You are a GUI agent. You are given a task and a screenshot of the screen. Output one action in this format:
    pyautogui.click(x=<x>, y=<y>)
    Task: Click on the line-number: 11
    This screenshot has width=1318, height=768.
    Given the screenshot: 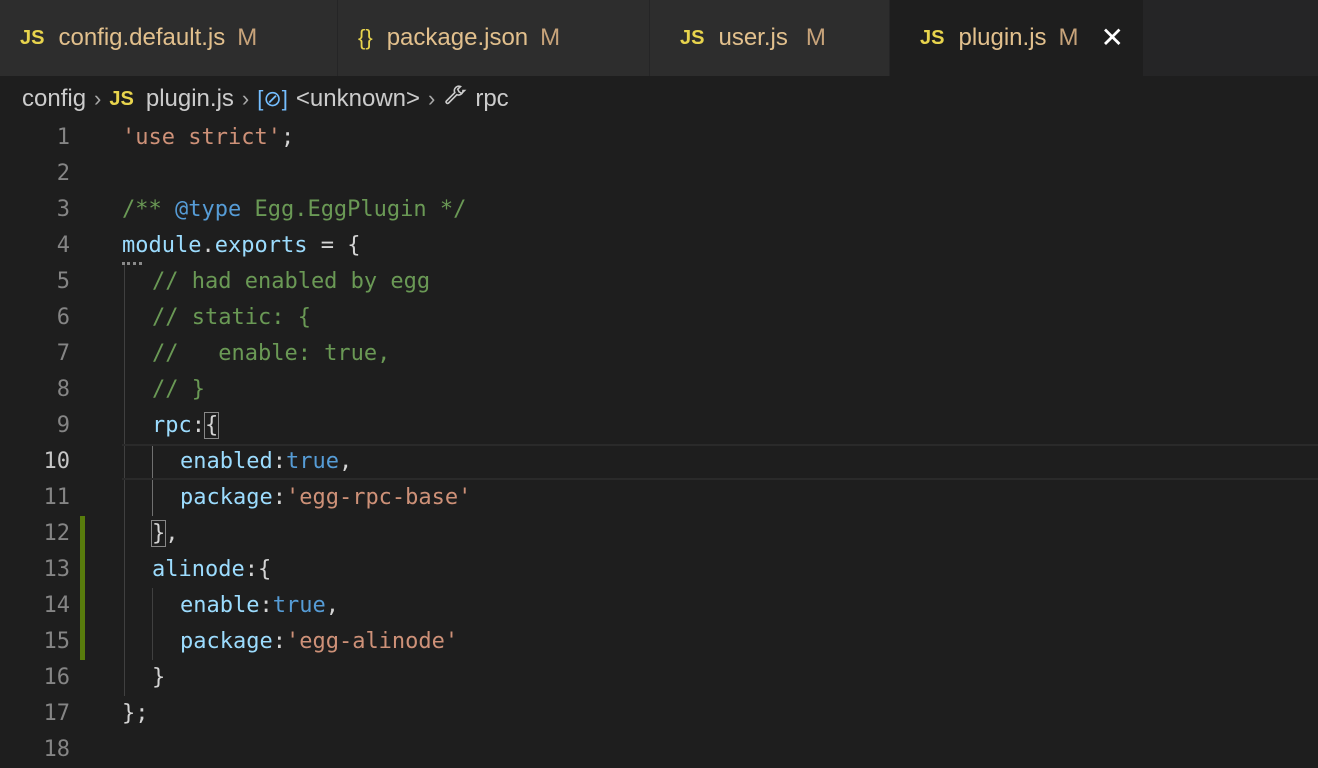 What is the action you would take?
    pyautogui.click(x=57, y=497)
    